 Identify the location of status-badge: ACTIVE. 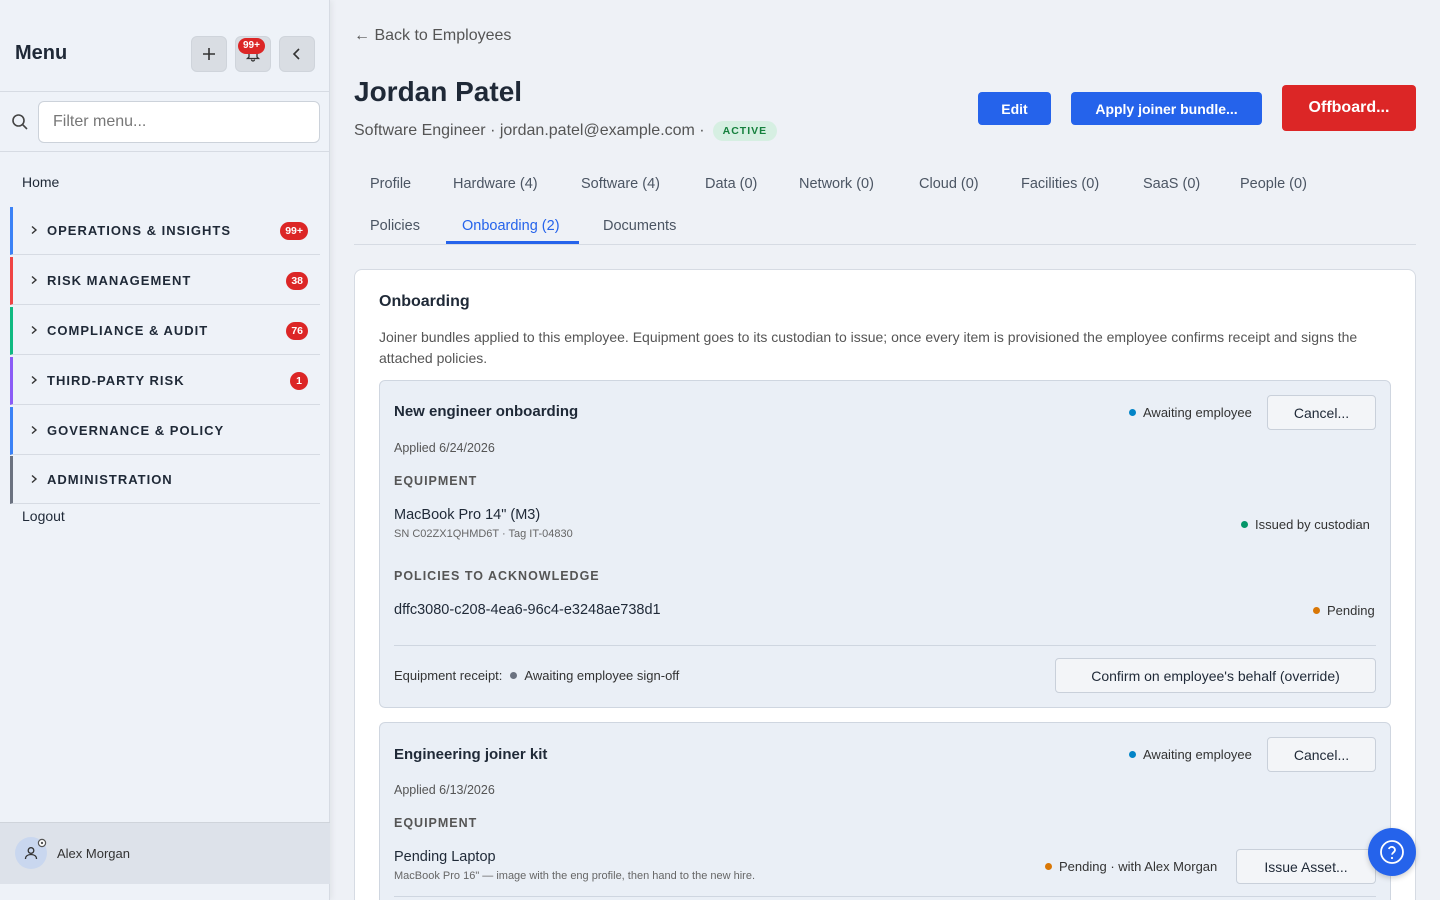
(745, 131).